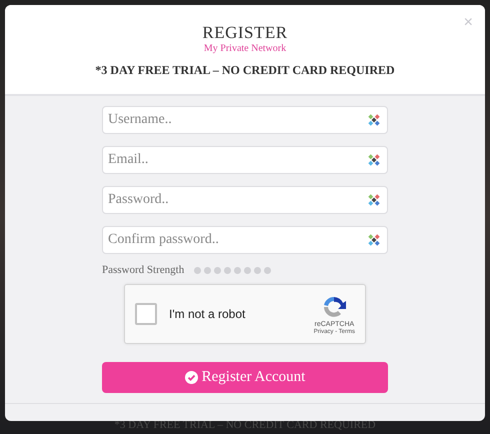 The height and width of the screenshot is (434, 490). I want to click on register-button: Register Account, so click(245, 377).